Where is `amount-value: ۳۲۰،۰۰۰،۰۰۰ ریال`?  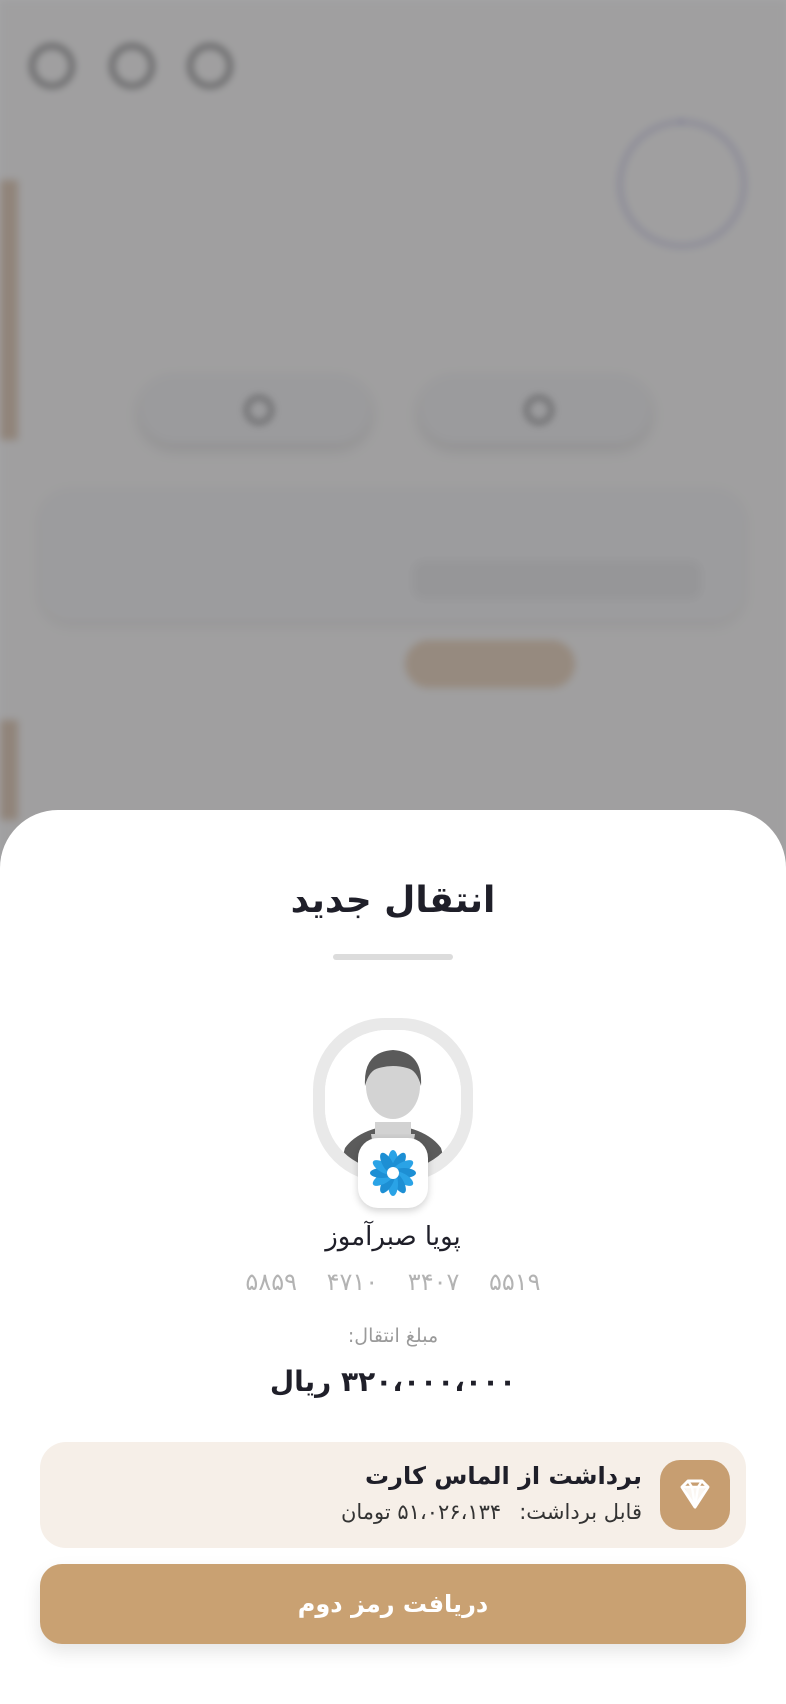
amount-value: ۳۲۰،۰۰۰،۰۰۰ ریال is located at coordinates (393, 1381).